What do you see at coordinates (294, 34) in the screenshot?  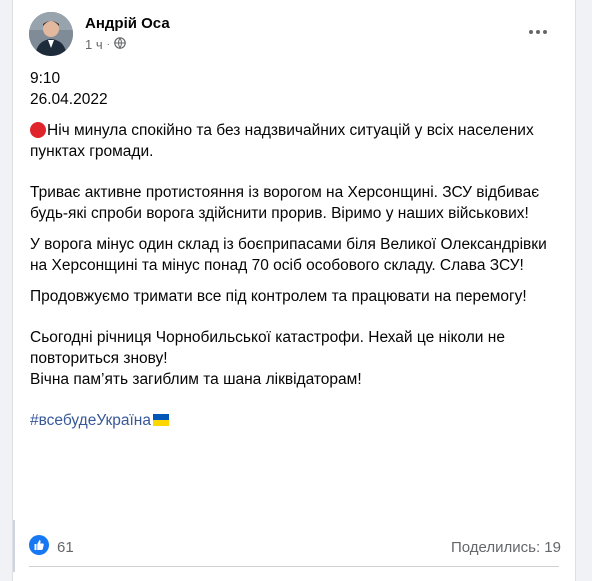 I see `post-header: Андрій Оса 1 ч ·` at bounding box center [294, 34].